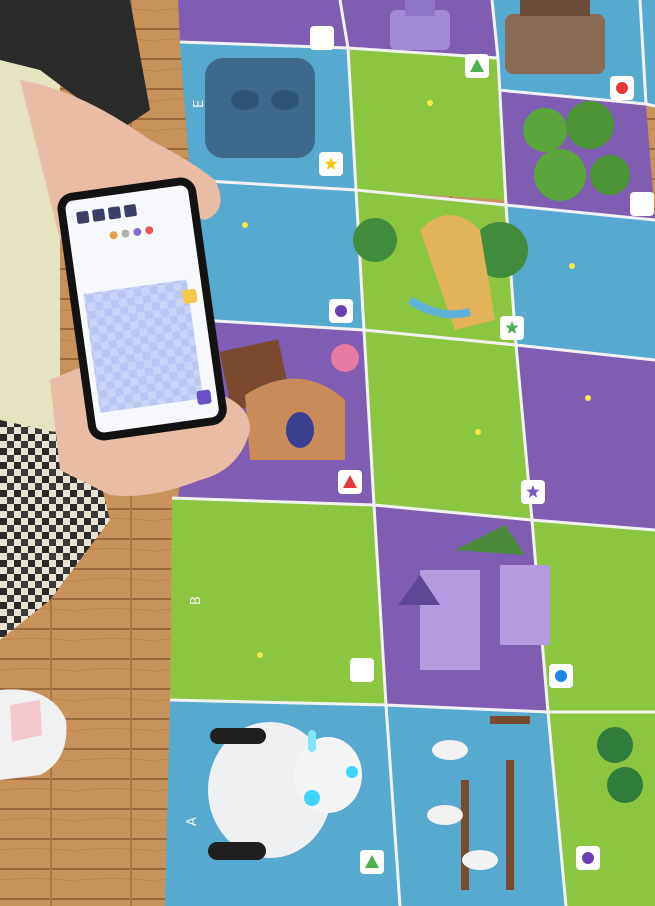 The height and width of the screenshot is (906, 655). What do you see at coordinates (199, 104) in the screenshot?
I see `mat-row-label-e: E` at bounding box center [199, 104].